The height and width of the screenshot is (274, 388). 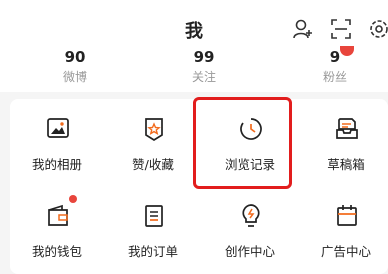 What do you see at coordinates (154, 216) in the screenshot?
I see `order-list-icon` at bounding box center [154, 216].